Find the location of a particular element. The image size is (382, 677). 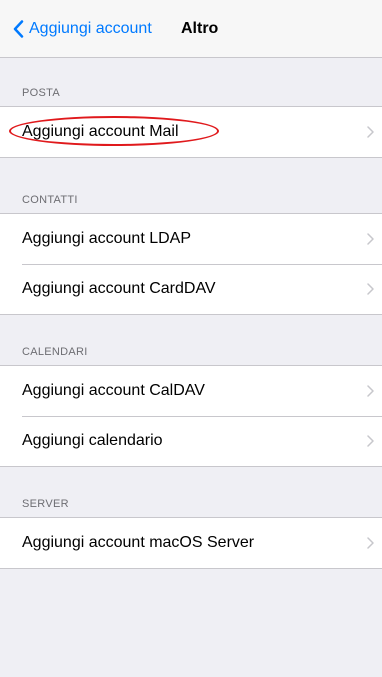

add-carddav-account-row: Aggiungi account CardDAV is located at coordinates (191, 289).